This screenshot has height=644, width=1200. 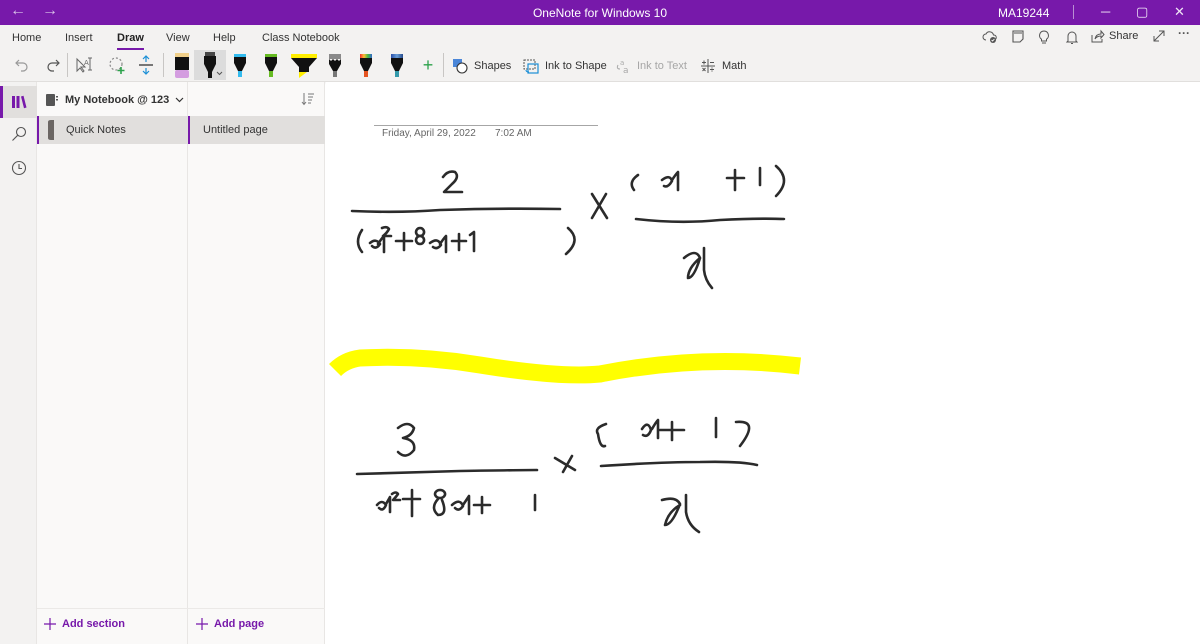 I want to click on notifications-button, so click(x=1072, y=39).